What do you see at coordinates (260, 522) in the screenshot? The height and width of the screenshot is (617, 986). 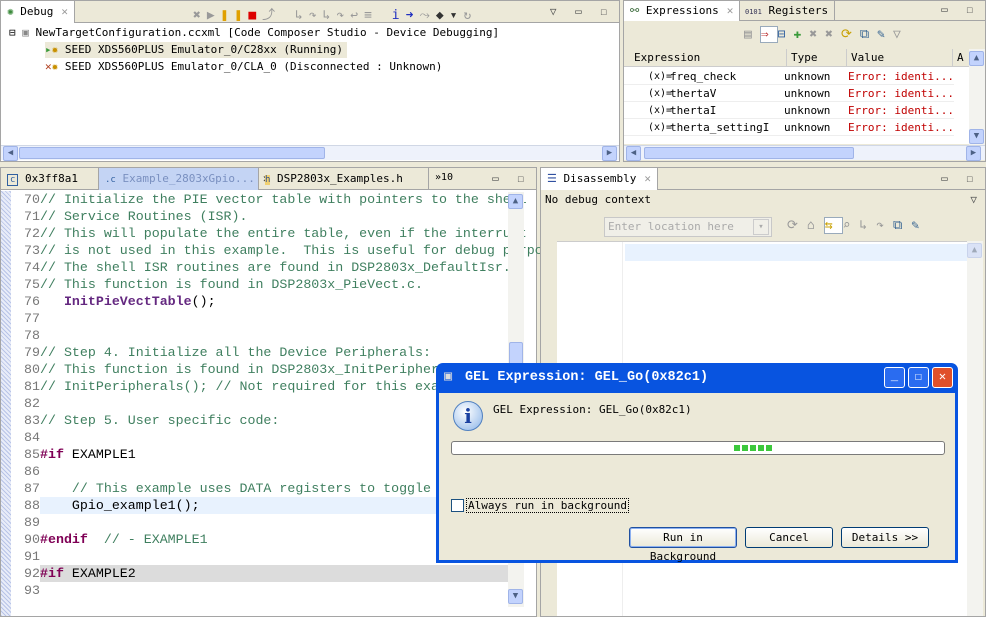 I see `code-line: 89` at bounding box center [260, 522].